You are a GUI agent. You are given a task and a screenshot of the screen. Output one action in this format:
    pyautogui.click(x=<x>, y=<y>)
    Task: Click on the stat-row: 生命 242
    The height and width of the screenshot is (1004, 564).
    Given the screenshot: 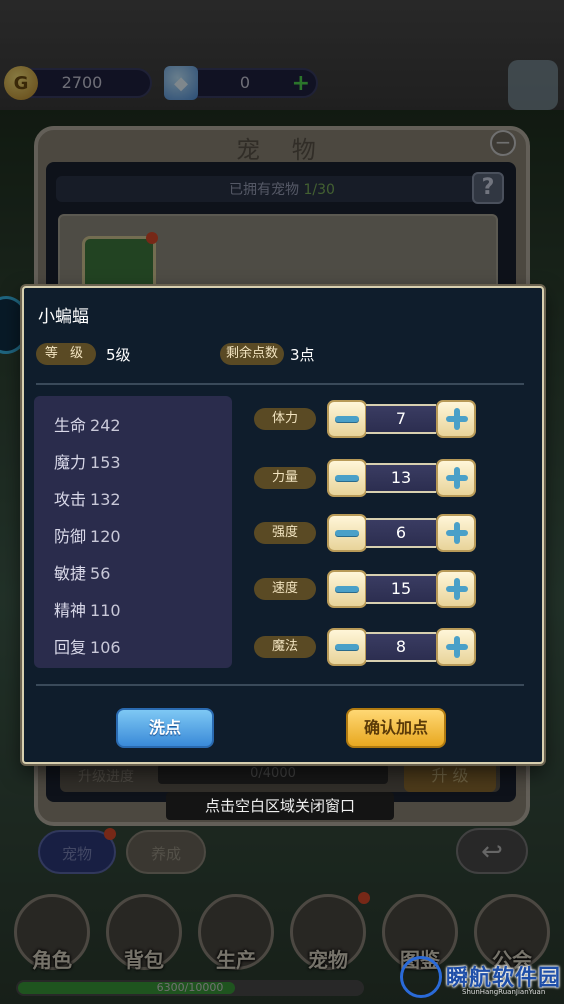 What is the action you would take?
    pyautogui.click(x=87, y=424)
    